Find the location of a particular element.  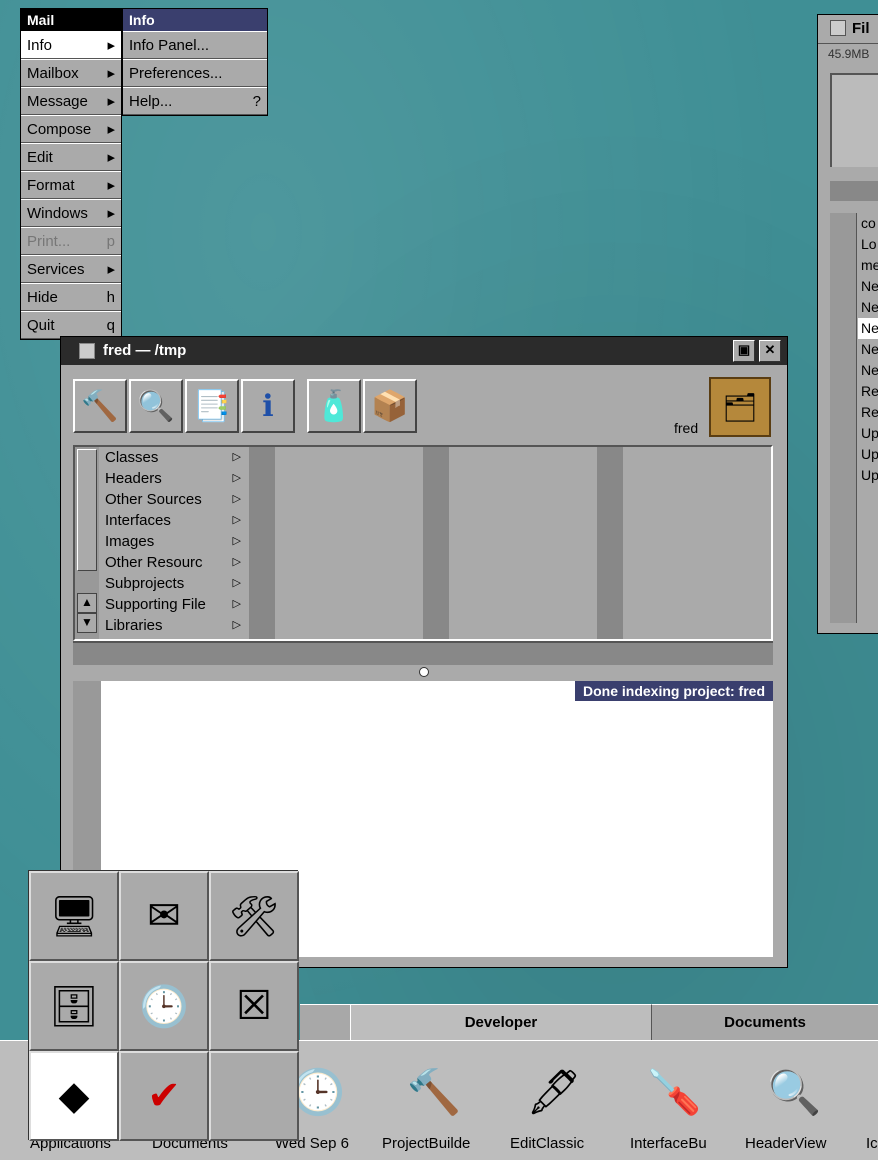

menu-item-message: Message ▸ is located at coordinates (71, 101).